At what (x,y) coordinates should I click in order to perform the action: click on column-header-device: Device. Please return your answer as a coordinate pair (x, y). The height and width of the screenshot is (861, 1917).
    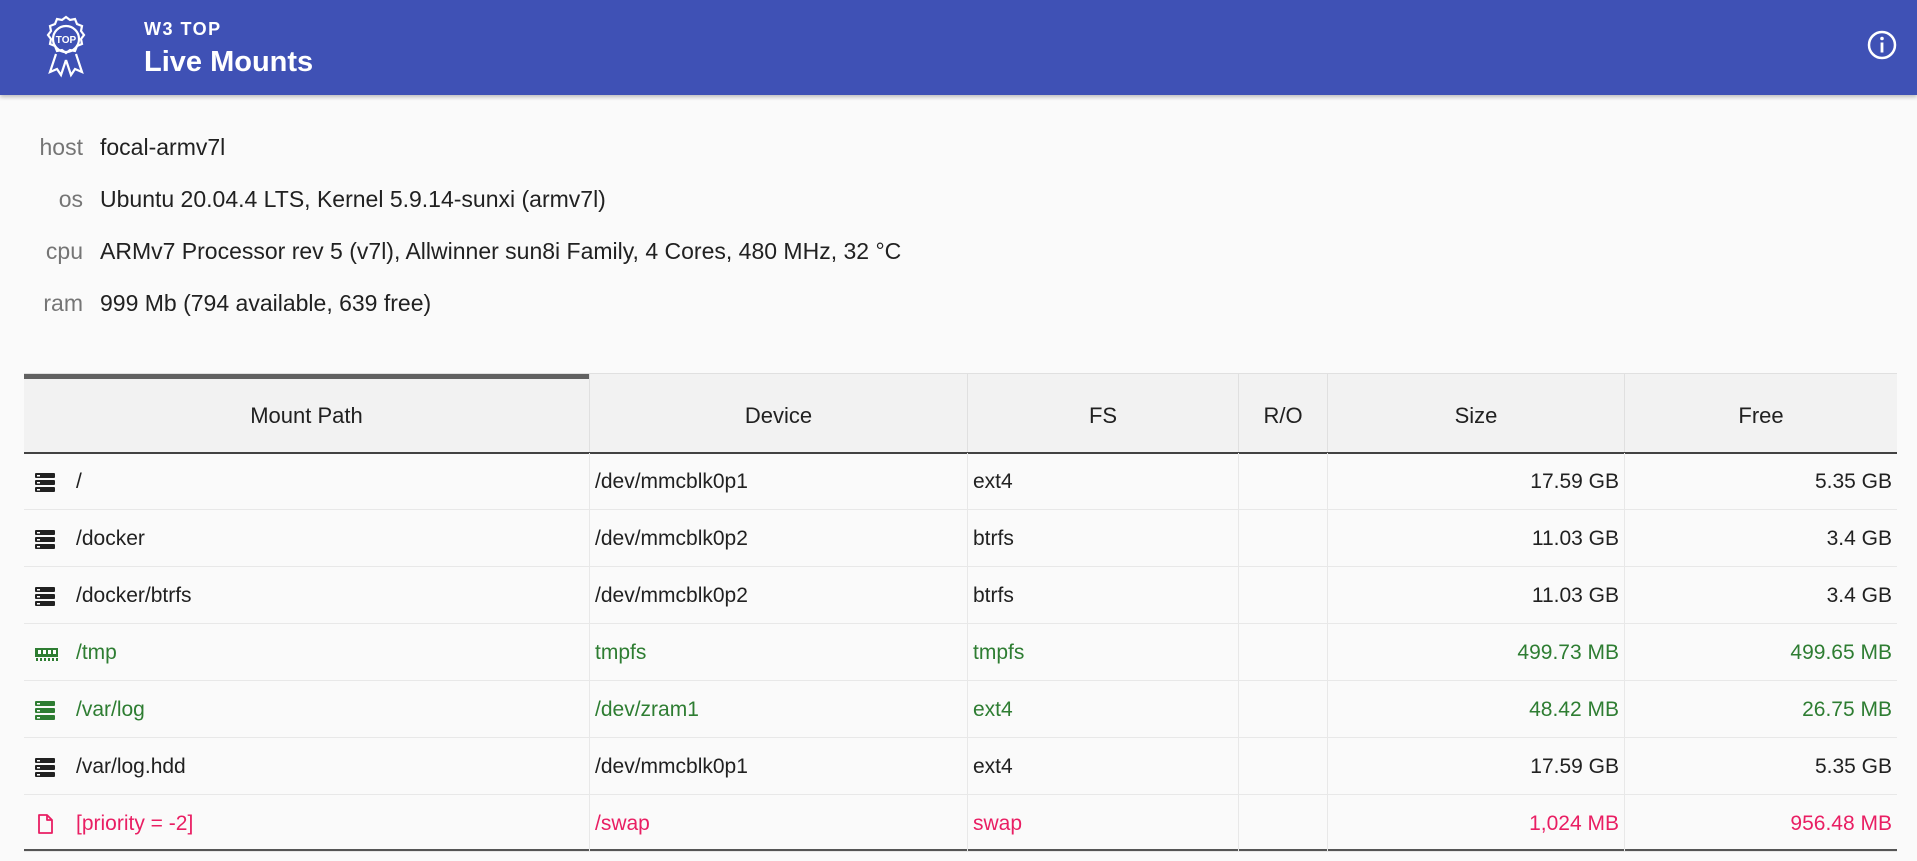
    Looking at the image, I should click on (779, 413).